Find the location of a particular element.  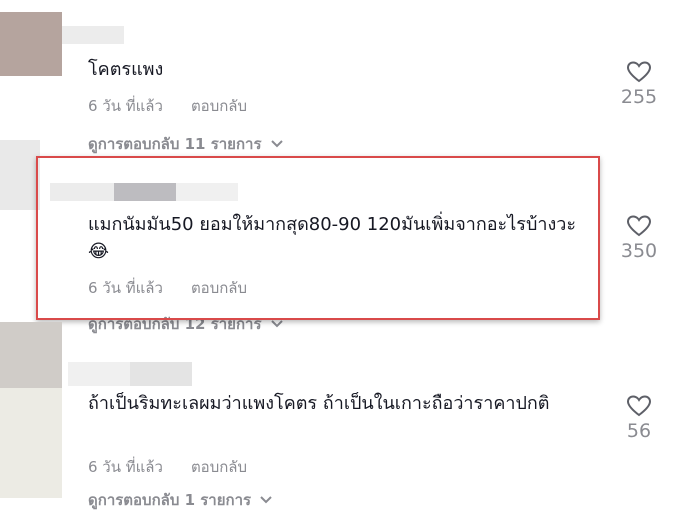

like-count: 350 is located at coordinates (639, 251).